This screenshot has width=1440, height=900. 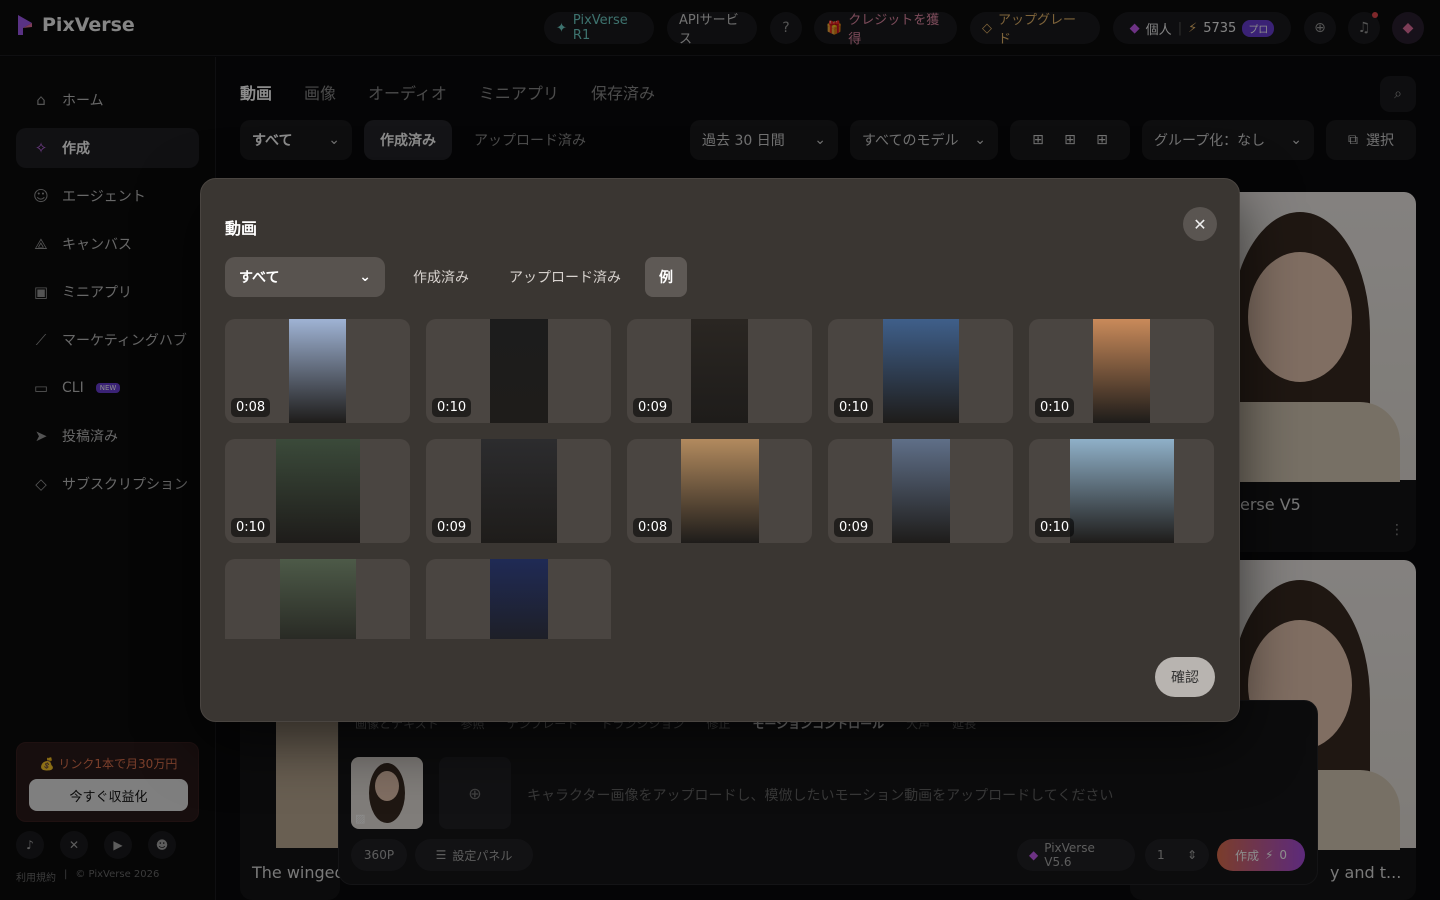 What do you see at coordinates (565, 277) in the screenshot?
I see `modal-tab-uploaded: アップロード済み` at bounding box center [565, 277].